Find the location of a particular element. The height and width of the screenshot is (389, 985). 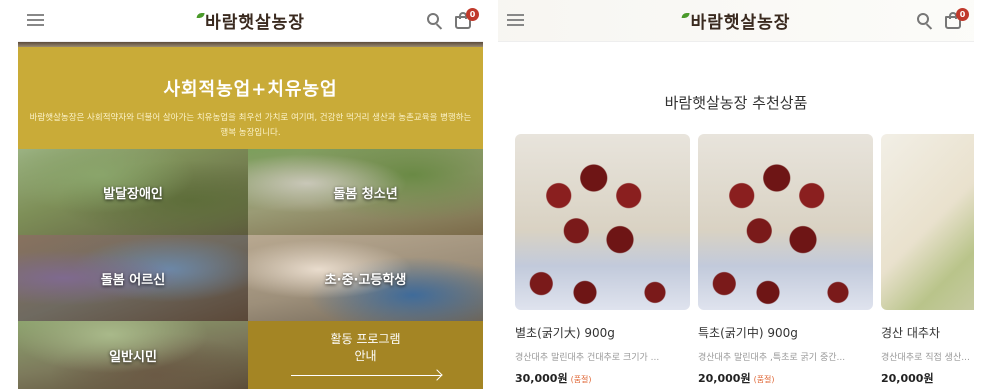

tile-care-youth: 돌봄 청소년 is located at coordinates (365, 192).